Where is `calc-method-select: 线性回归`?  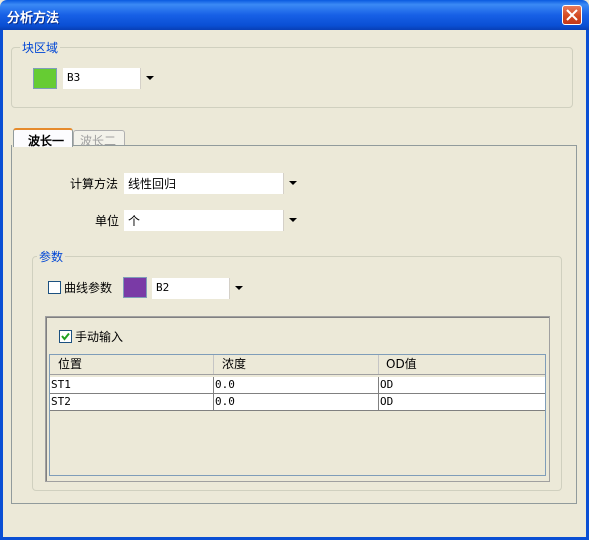 calc-method-select: 线性回归 is located at coordinates (212, 183).